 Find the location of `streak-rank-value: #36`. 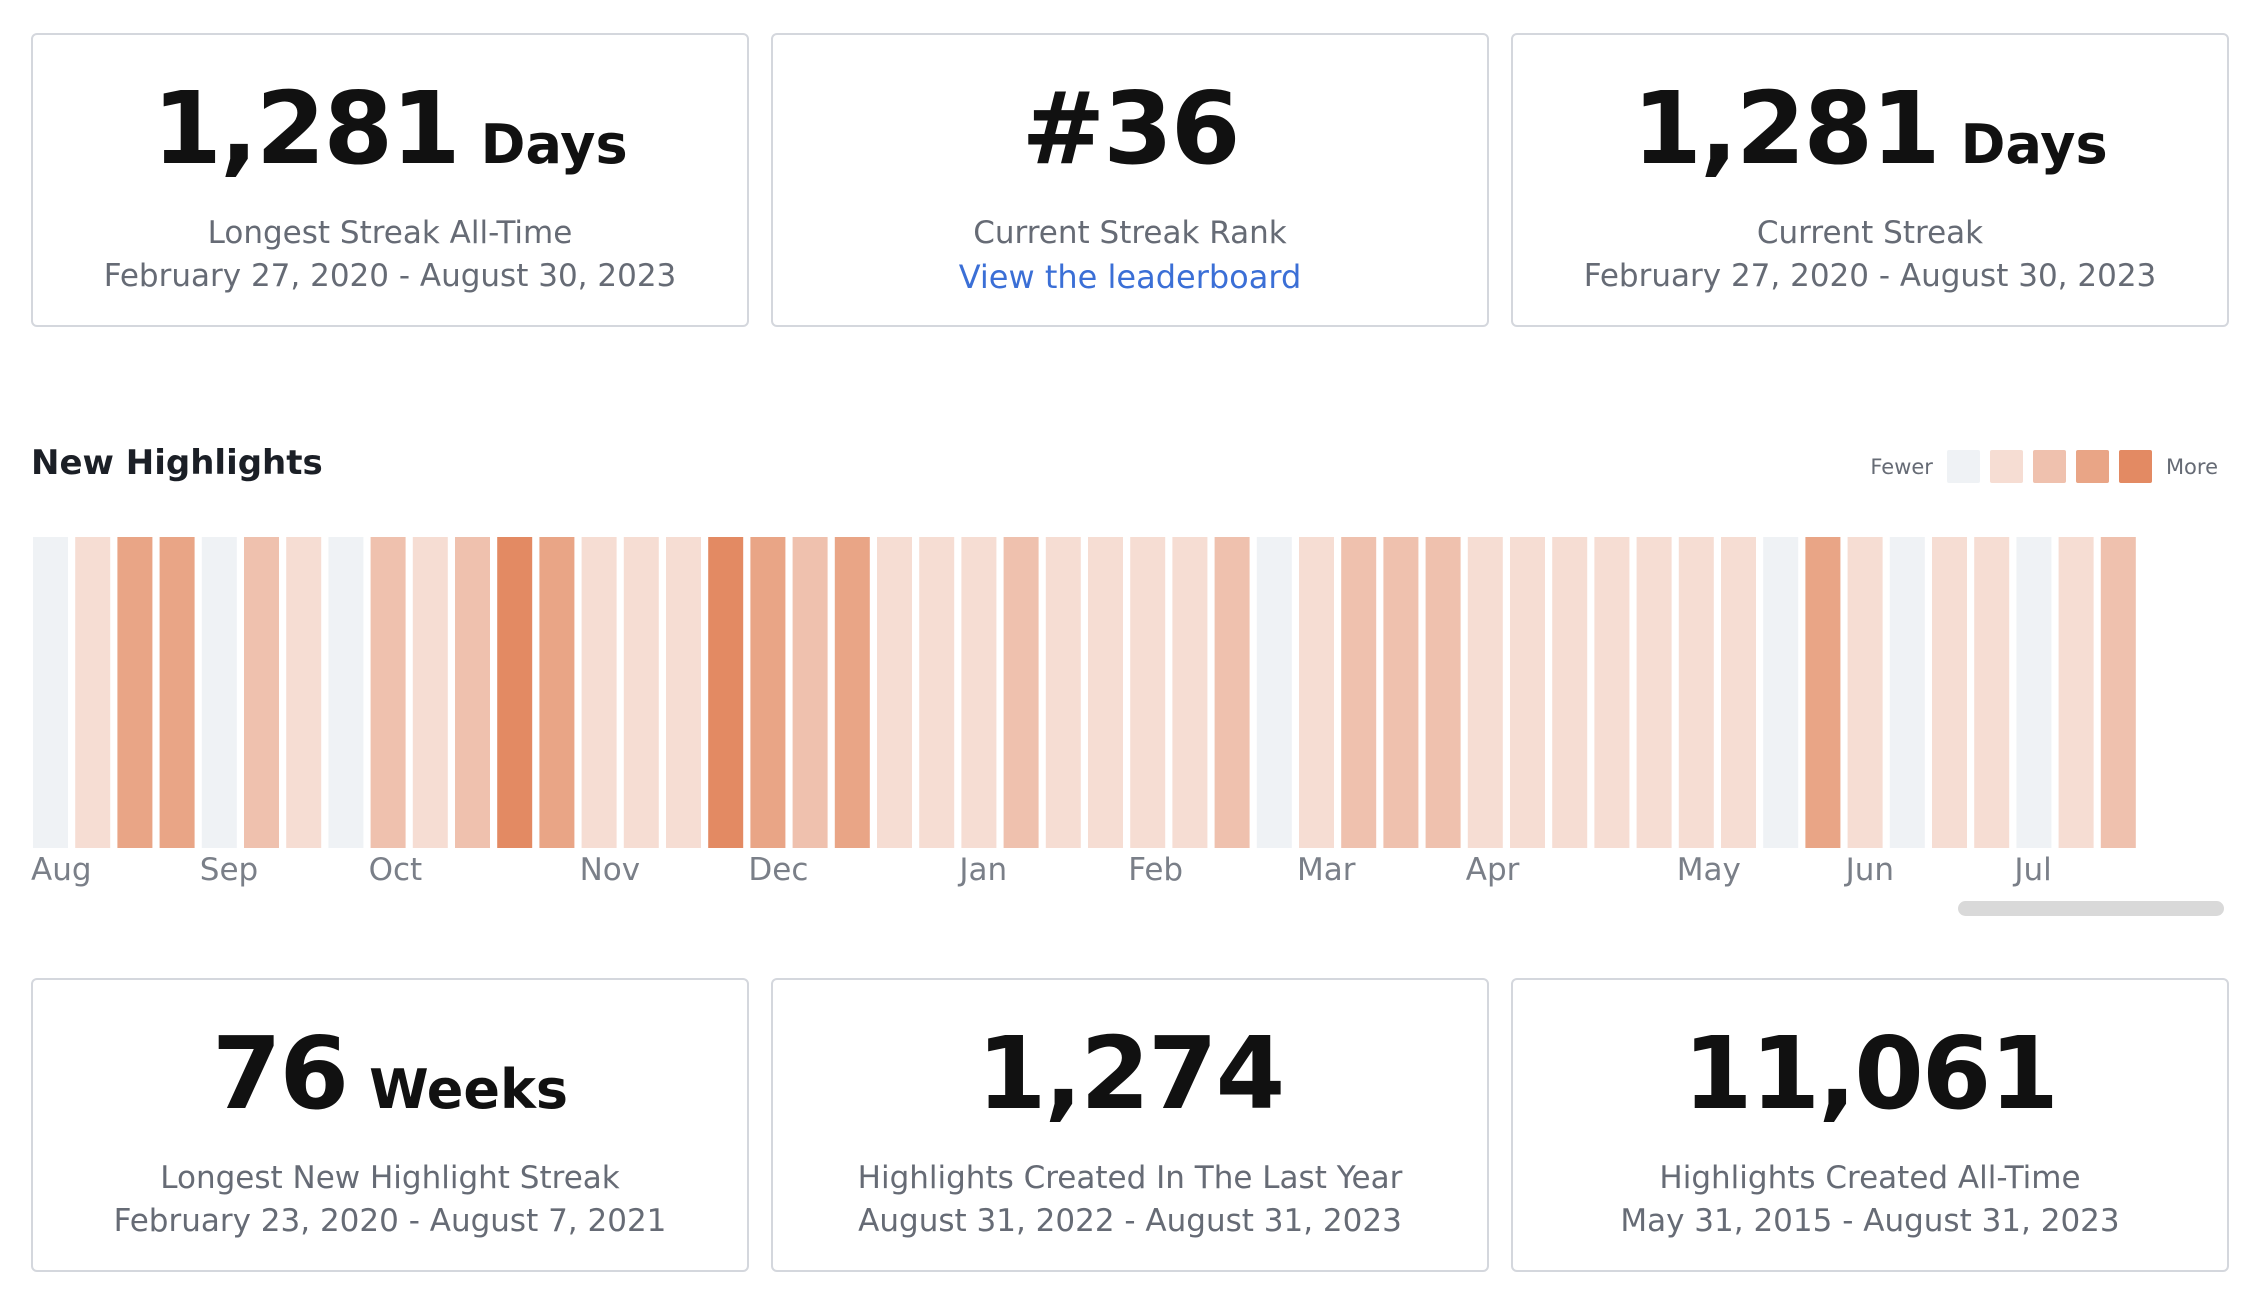

streak-rank-value: #36 is located at coordinates (1131, 128).